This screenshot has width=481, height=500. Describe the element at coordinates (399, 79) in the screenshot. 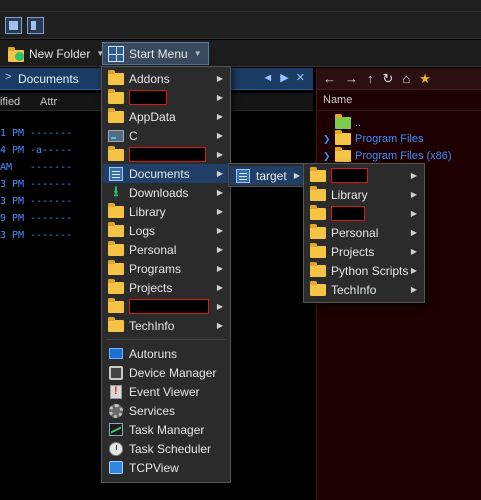

I see `navigation-bar: ← → ↑ ↻ ⌂ ★` at that location.